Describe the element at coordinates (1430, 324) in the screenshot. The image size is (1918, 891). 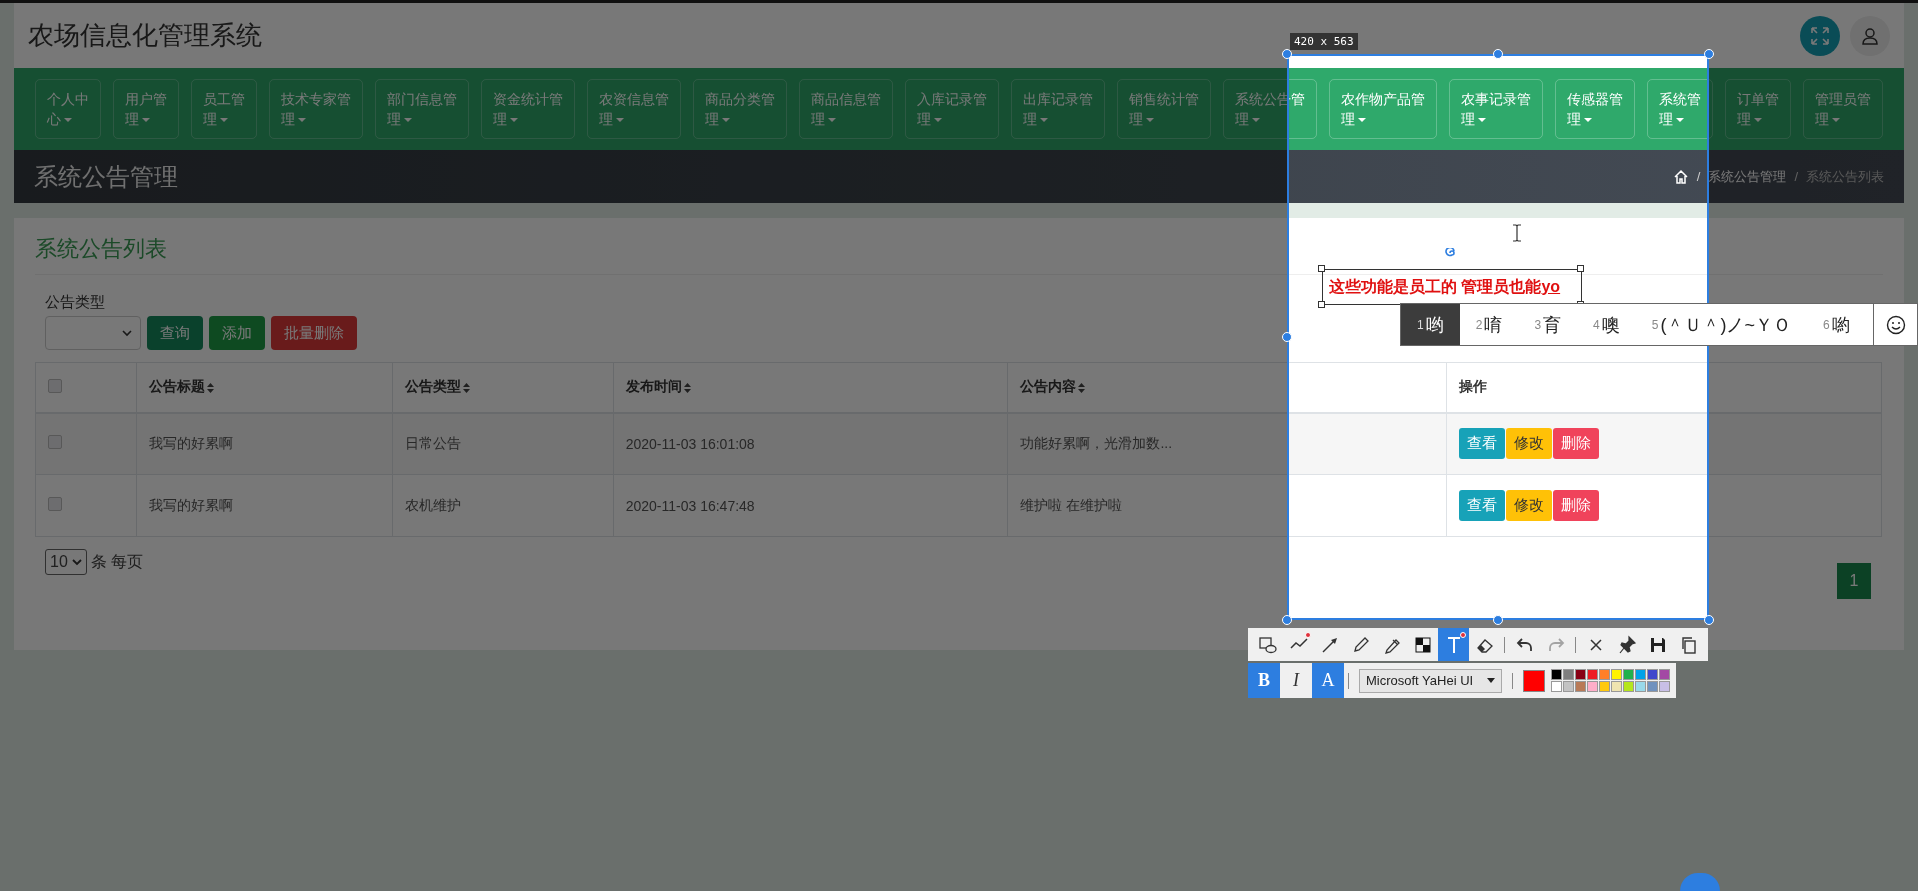
I see `ime-candidate: 1 哟` at that location.